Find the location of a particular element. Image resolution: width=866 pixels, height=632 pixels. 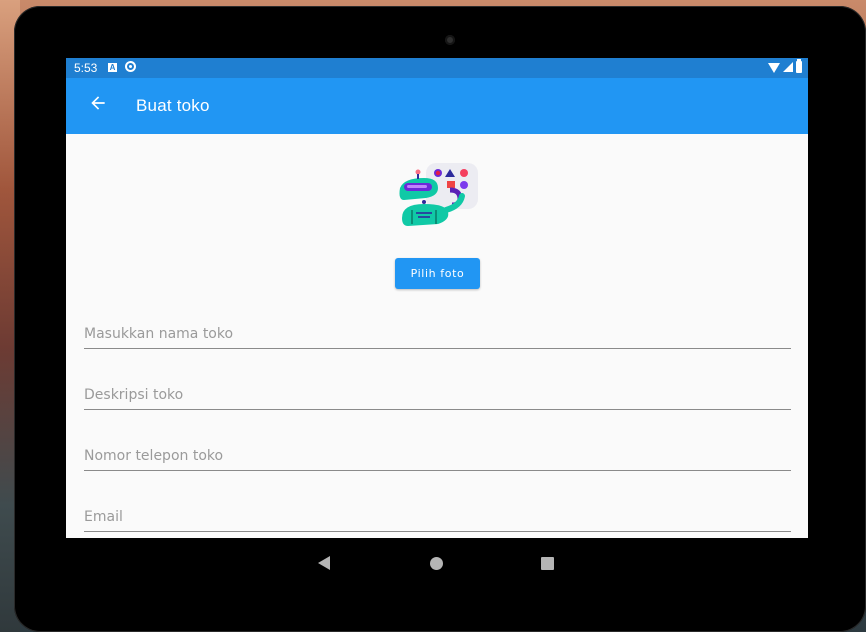

battery-icon is located at coordinates (799, 66).